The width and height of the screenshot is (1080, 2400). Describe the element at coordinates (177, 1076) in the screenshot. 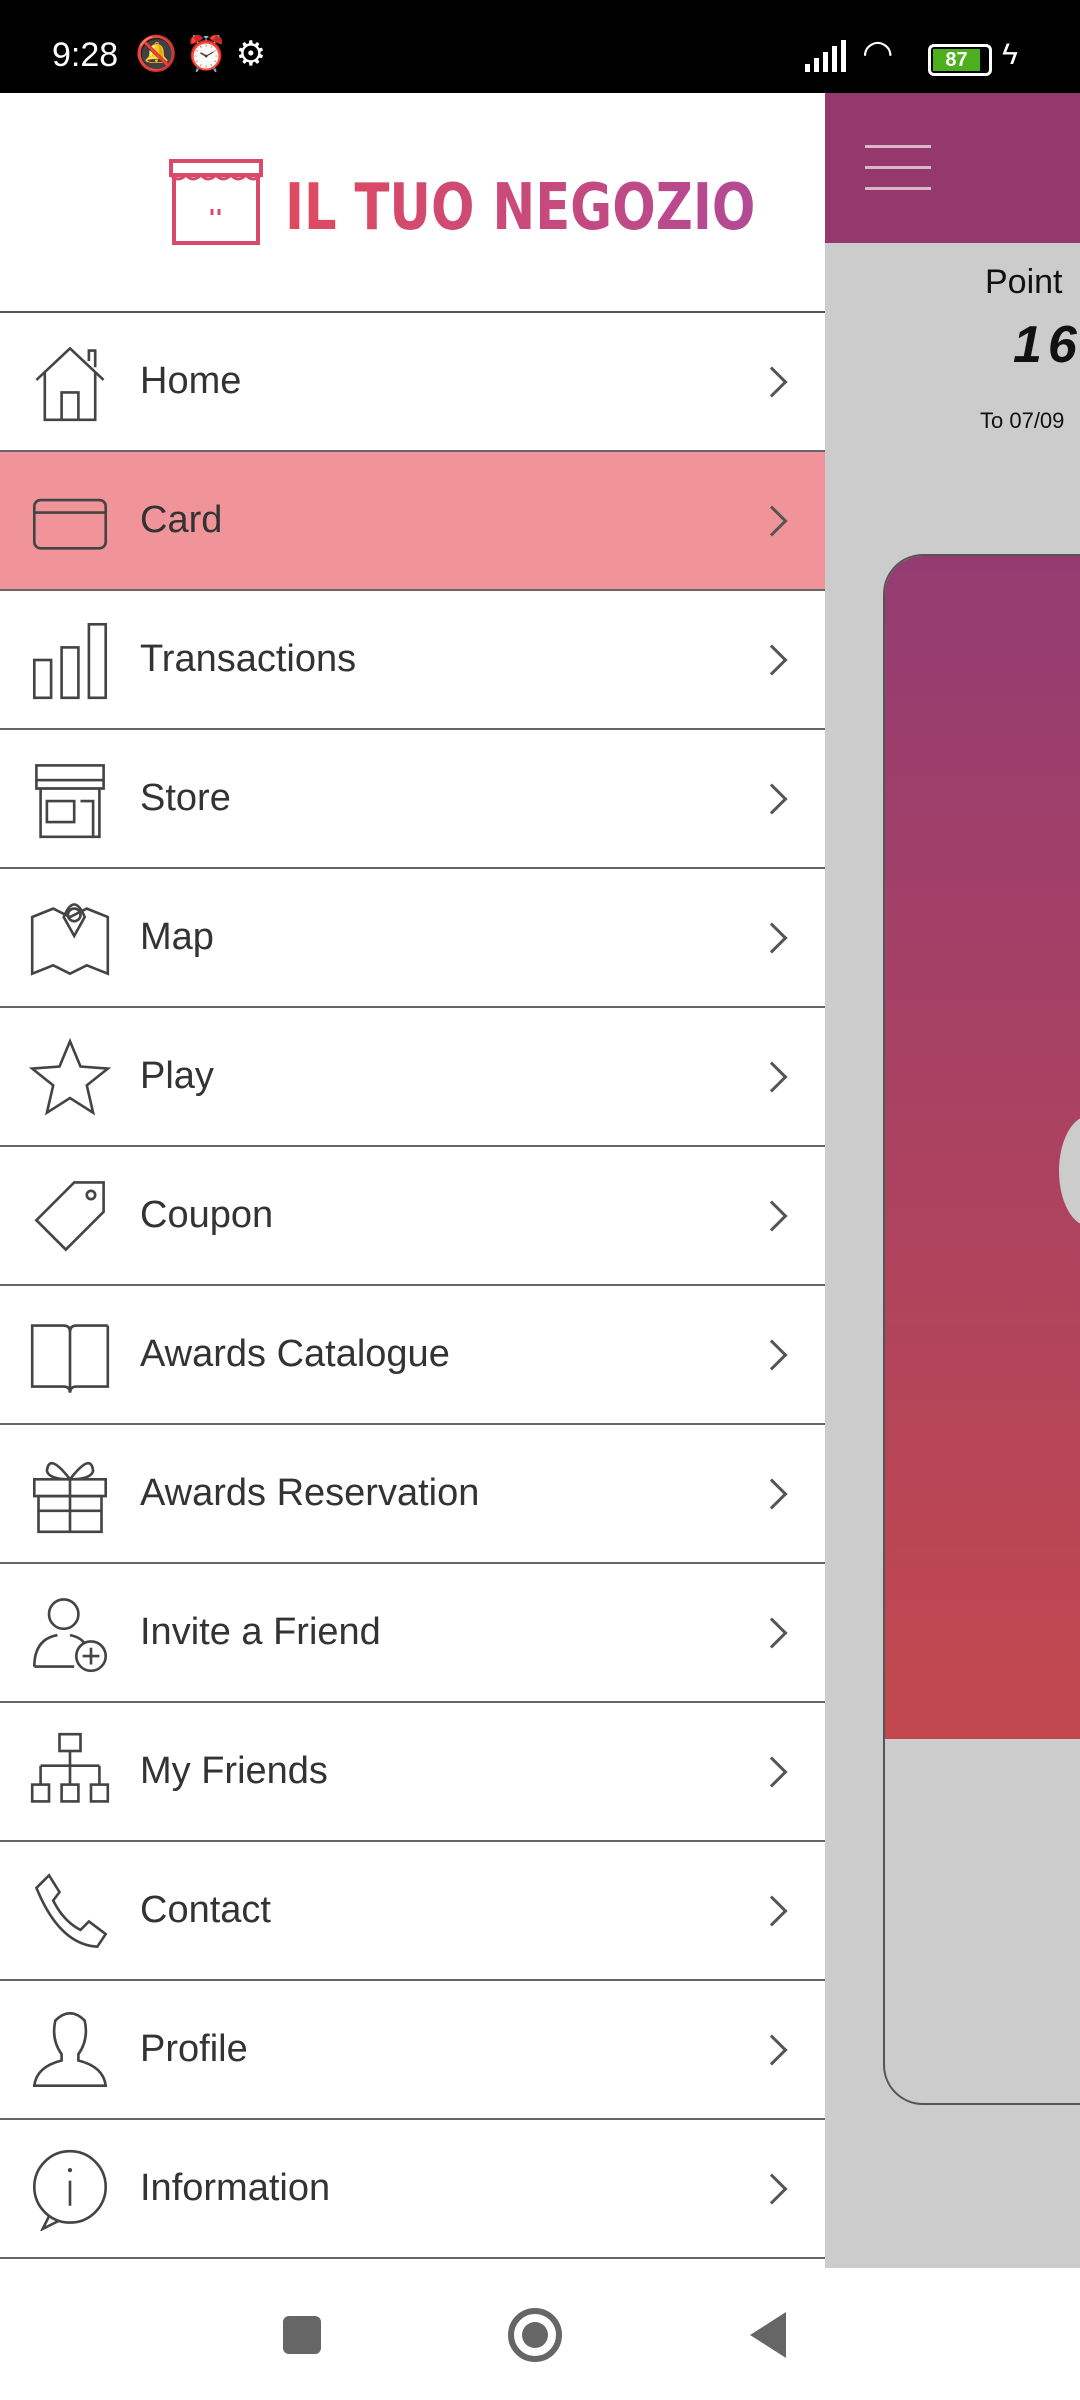

I see `drawer-item-label: Play` at that location.